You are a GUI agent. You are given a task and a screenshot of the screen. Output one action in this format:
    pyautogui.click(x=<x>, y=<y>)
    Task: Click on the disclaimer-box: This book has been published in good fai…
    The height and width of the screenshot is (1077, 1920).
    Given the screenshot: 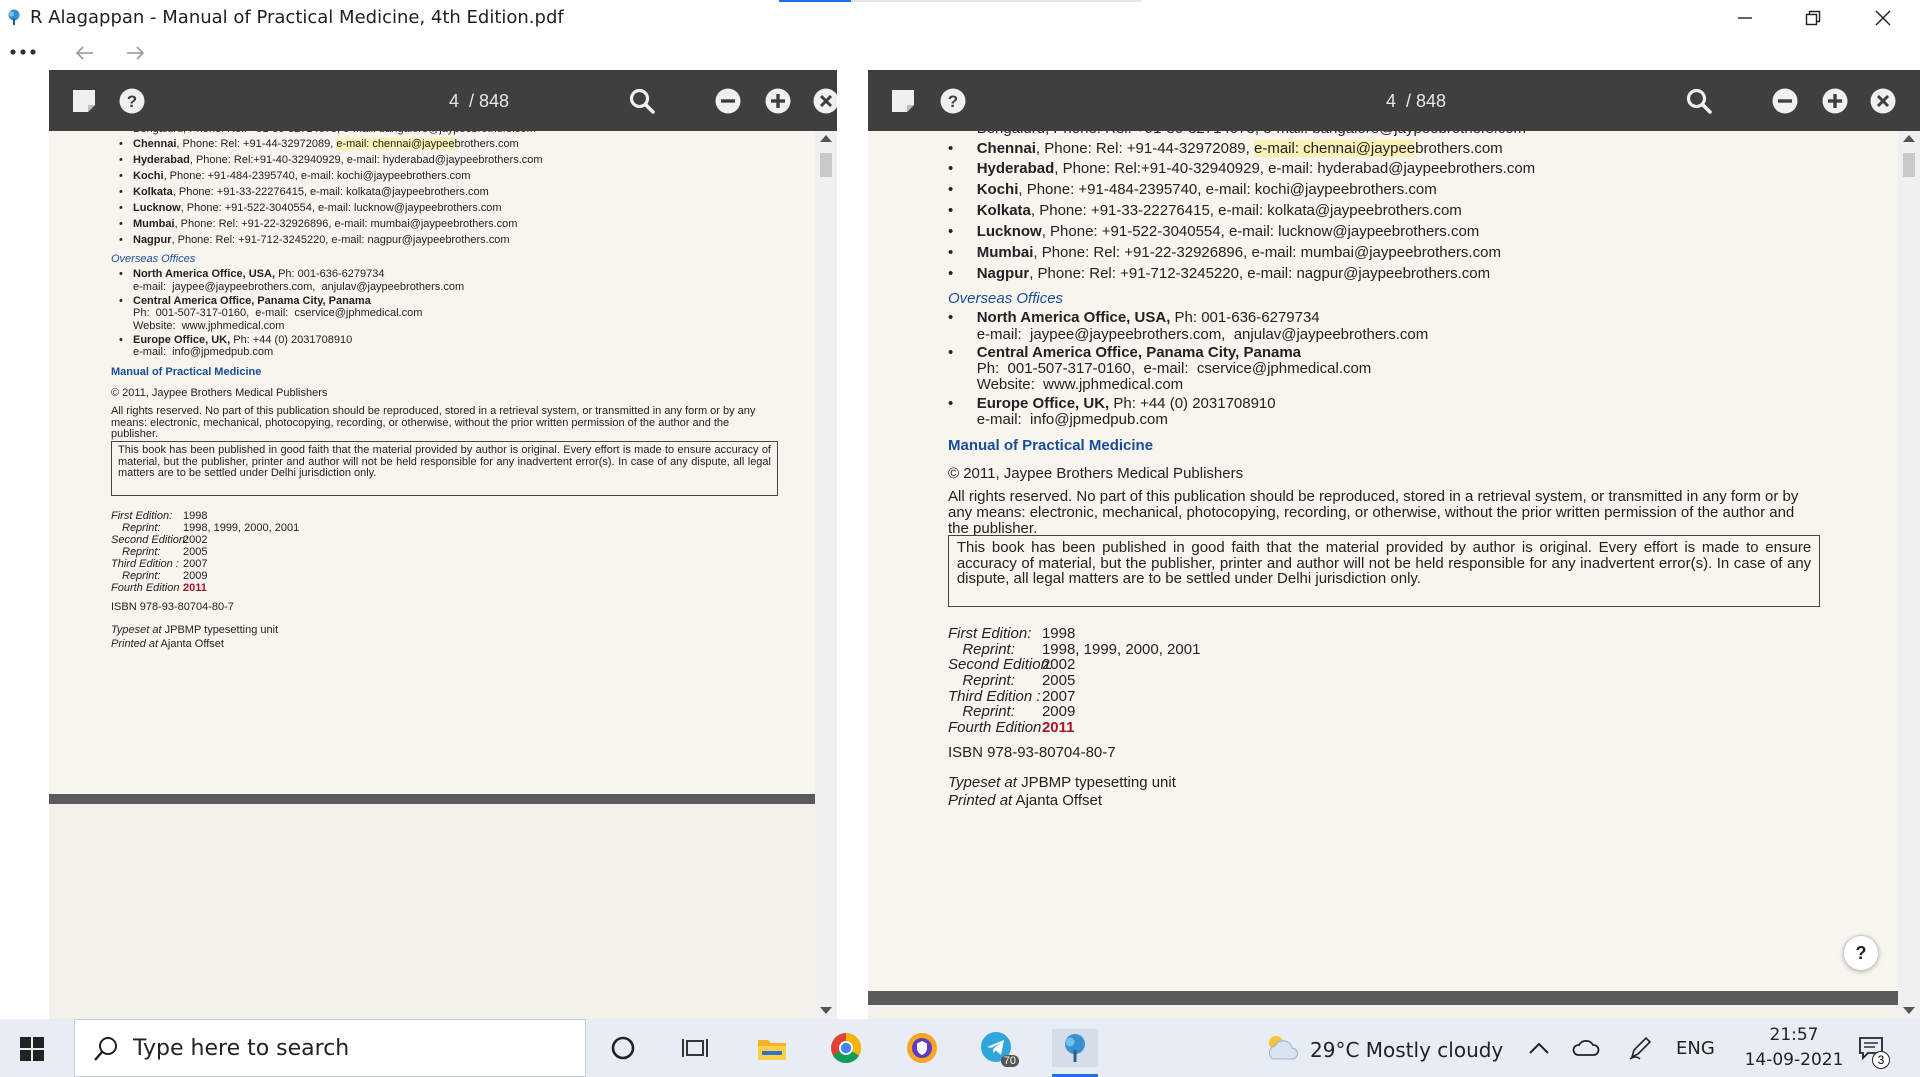 What is the action you would take?
    pyautogui.click(x=444, y=468)
    